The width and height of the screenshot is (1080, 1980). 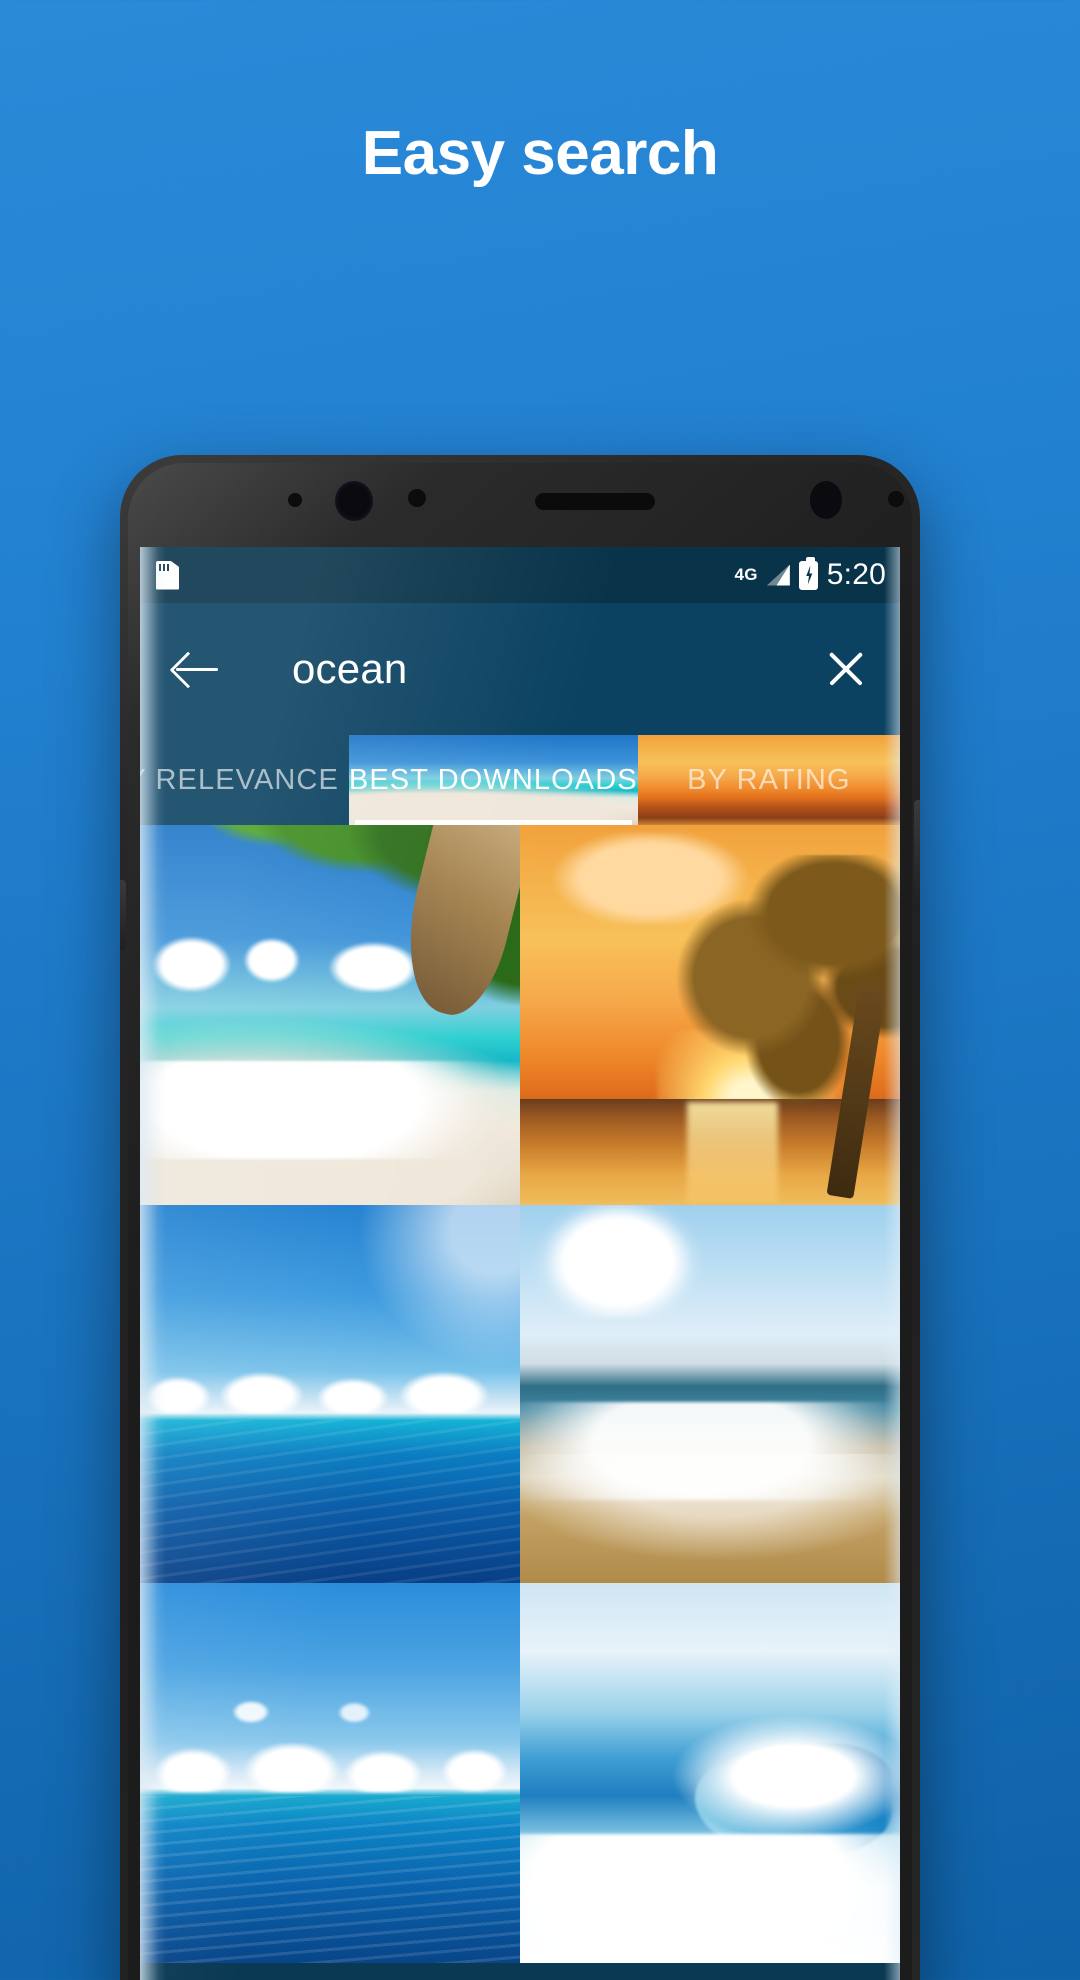 What do you see at coordinates (520, 501) in the screenshot?
I see `phone-sensor-bar` at bounding box center [520, 501].